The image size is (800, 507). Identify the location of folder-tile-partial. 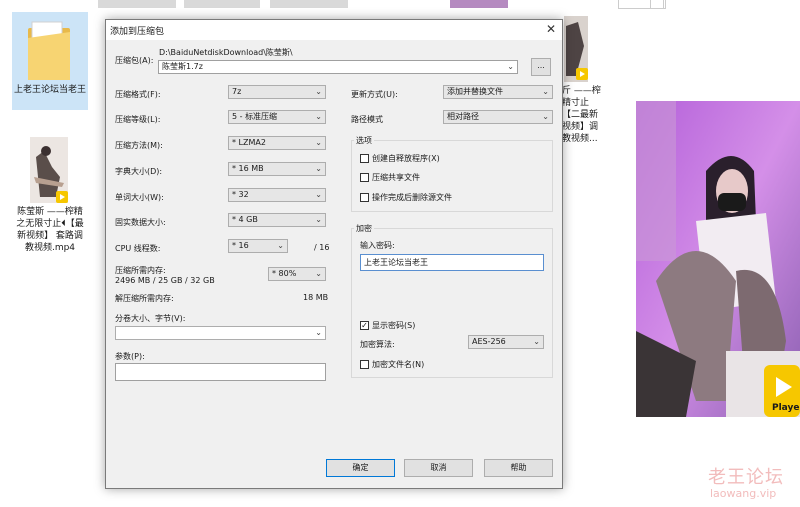
(658, 4).